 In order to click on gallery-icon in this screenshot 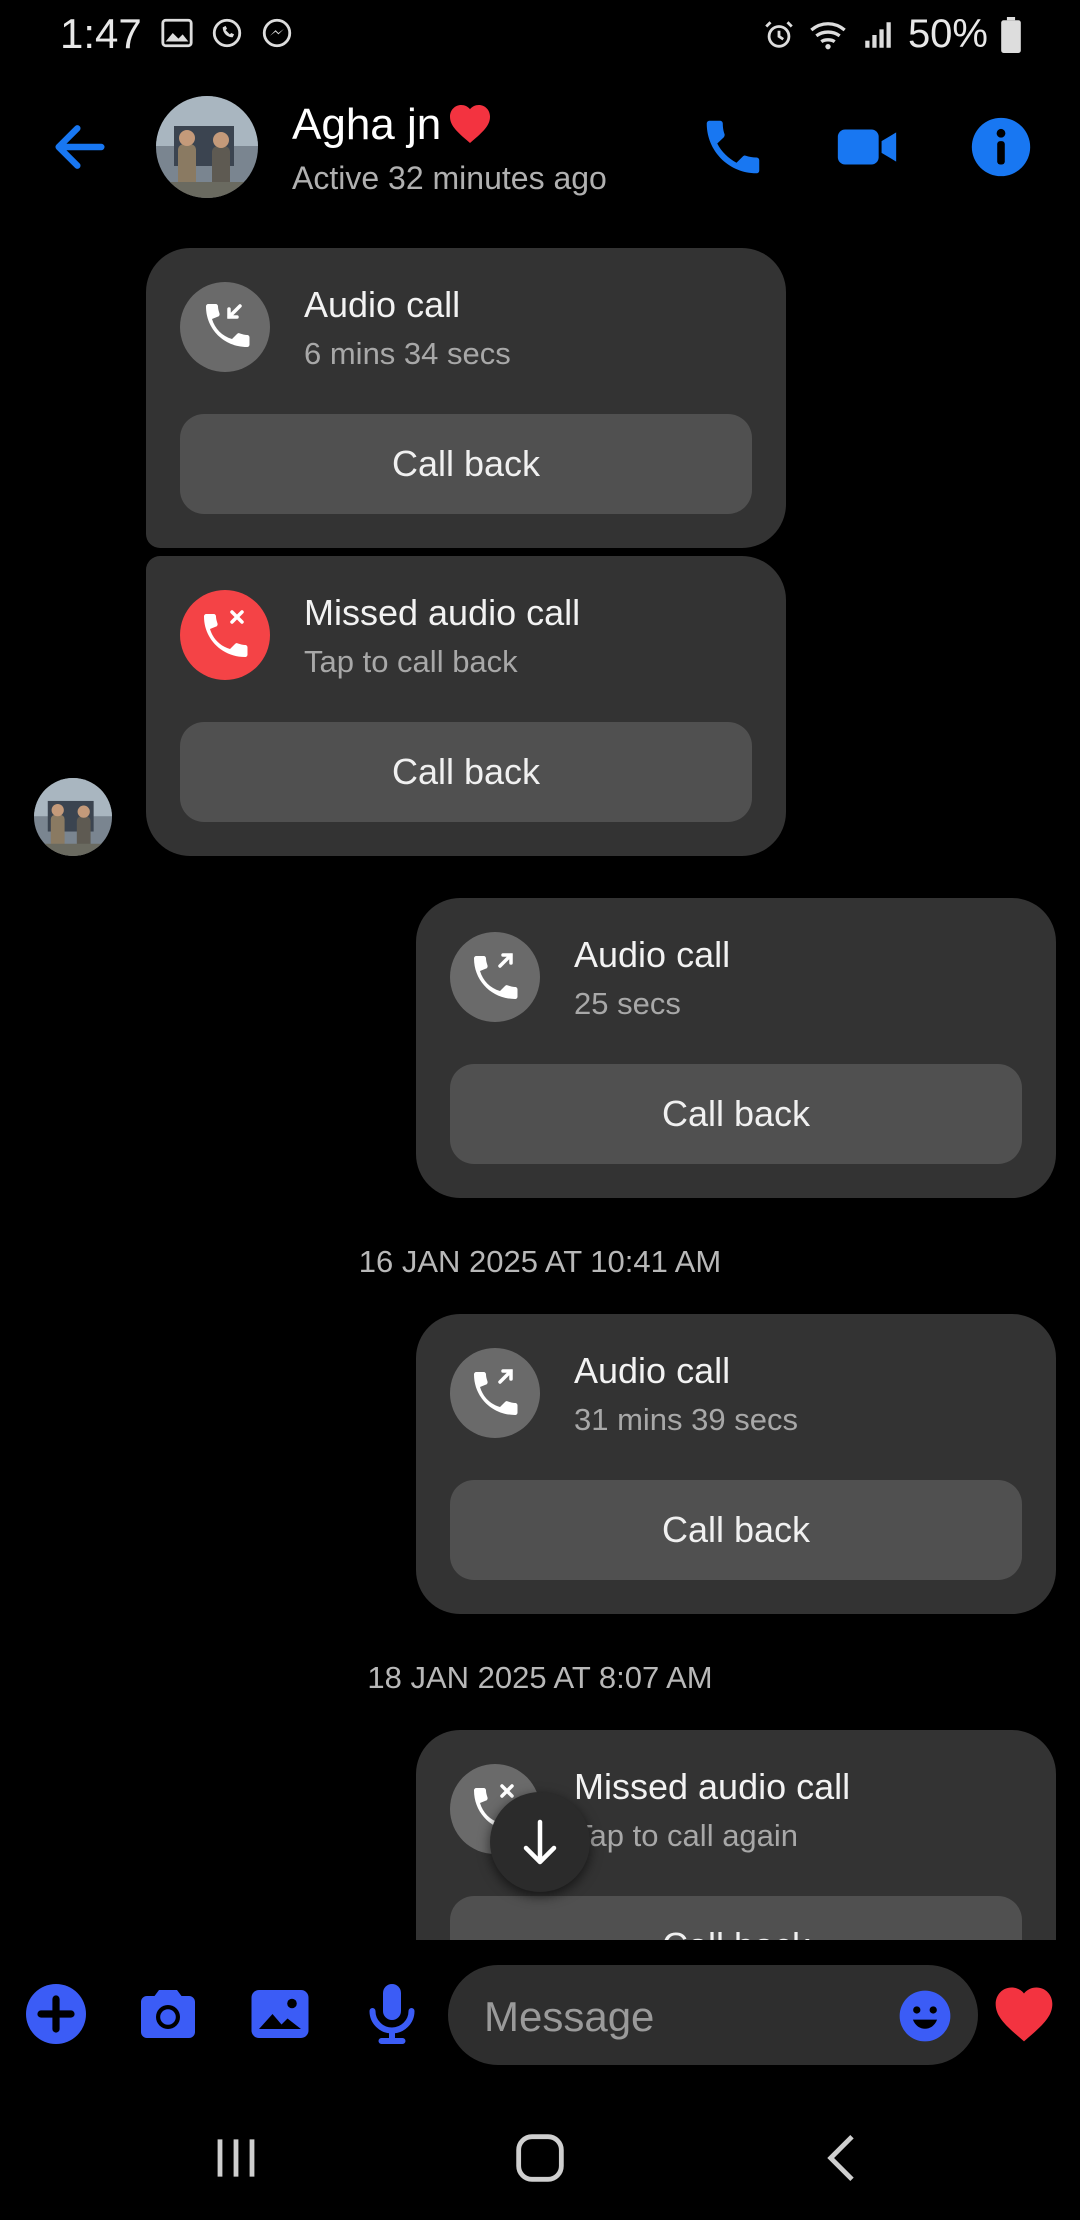, I will do `click(177, 33)`.